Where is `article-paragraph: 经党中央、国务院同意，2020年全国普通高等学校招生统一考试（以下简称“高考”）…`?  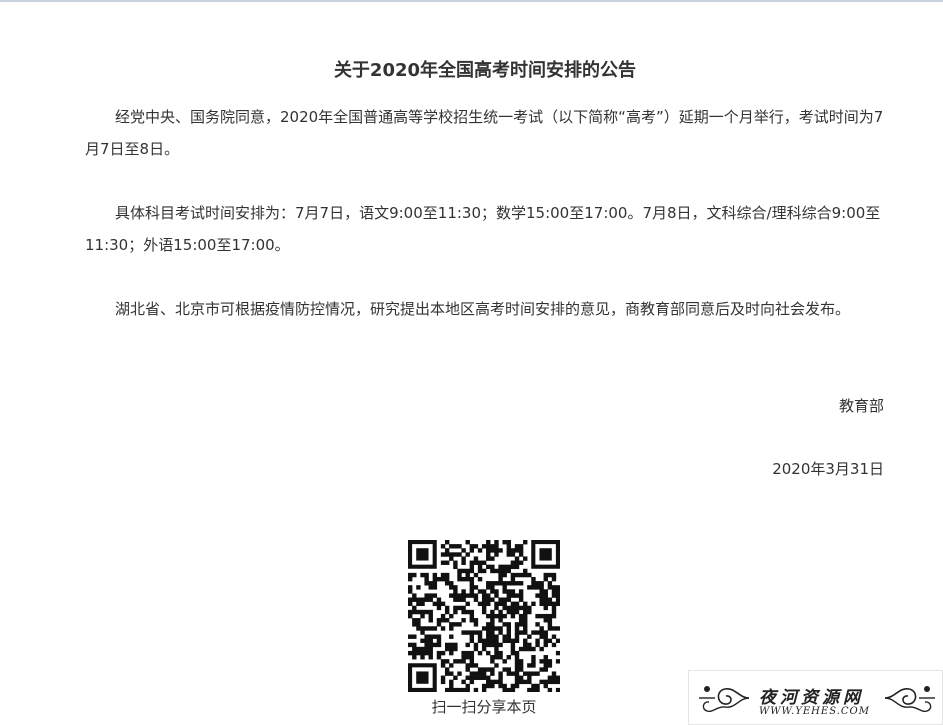 article-paragraph: 经党中央、国务院同意，2020年全国普通高等学校招生统一考试（以下简称“高考”）… is located at coordinates (484, 133).